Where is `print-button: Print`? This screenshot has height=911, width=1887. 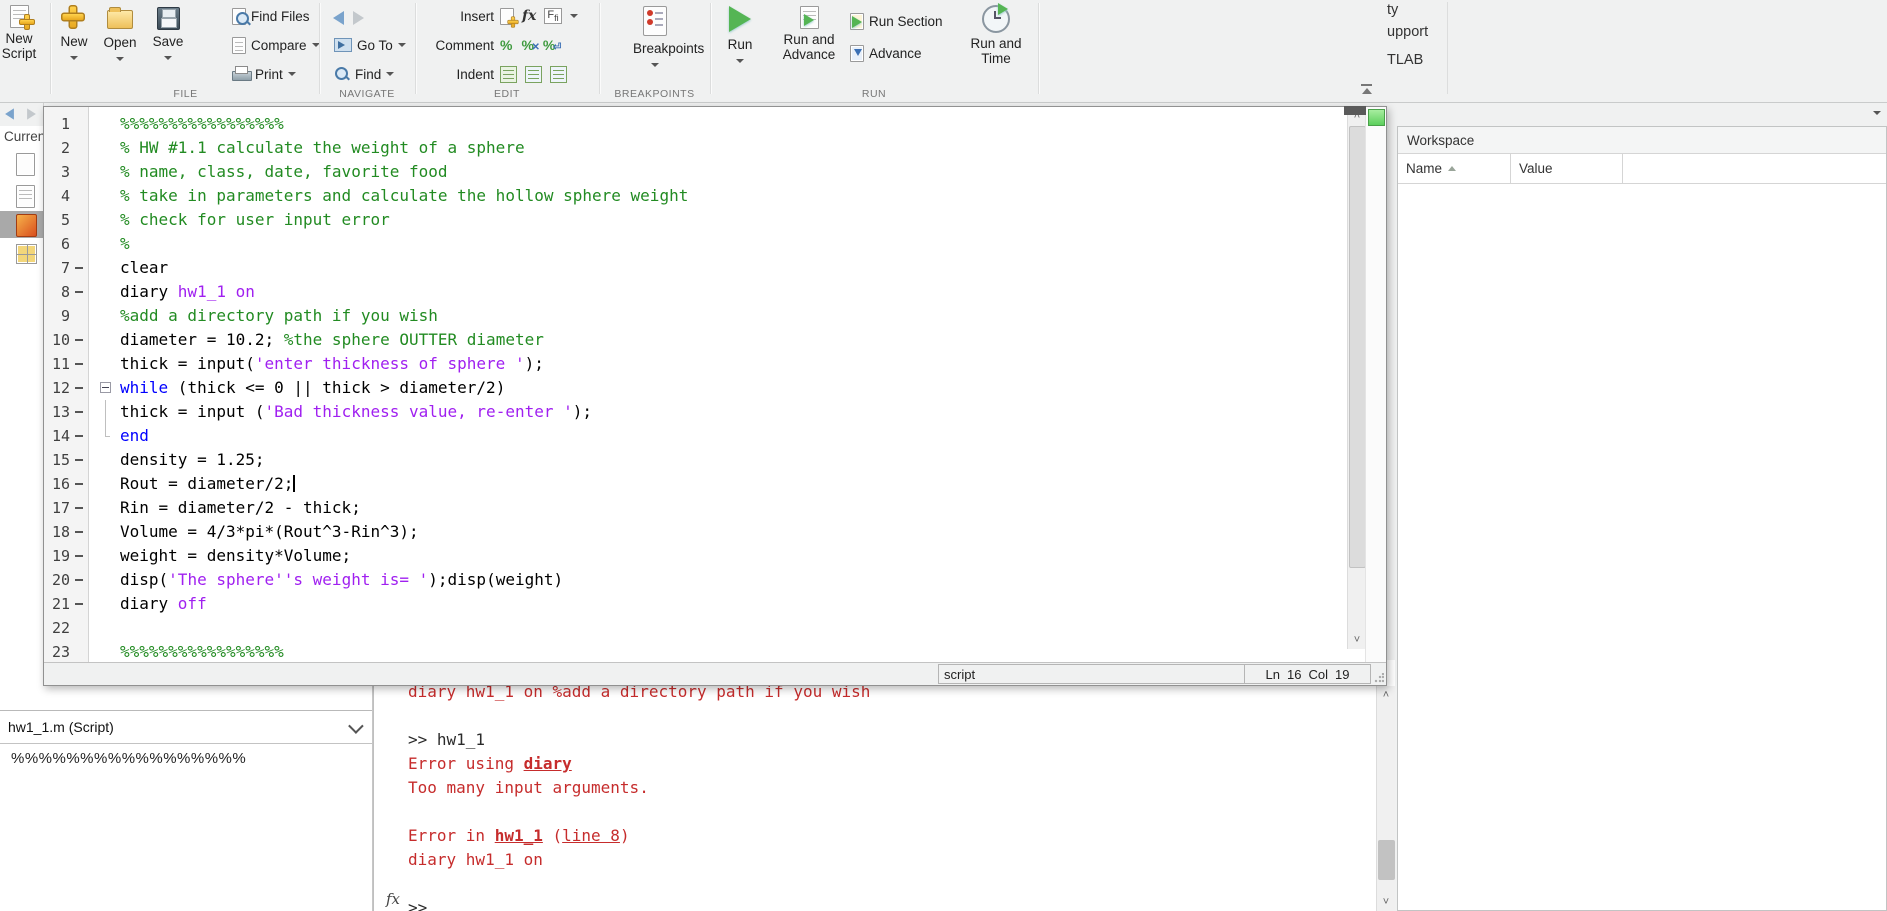
print-button: Print is located at coordinates (264, 74).